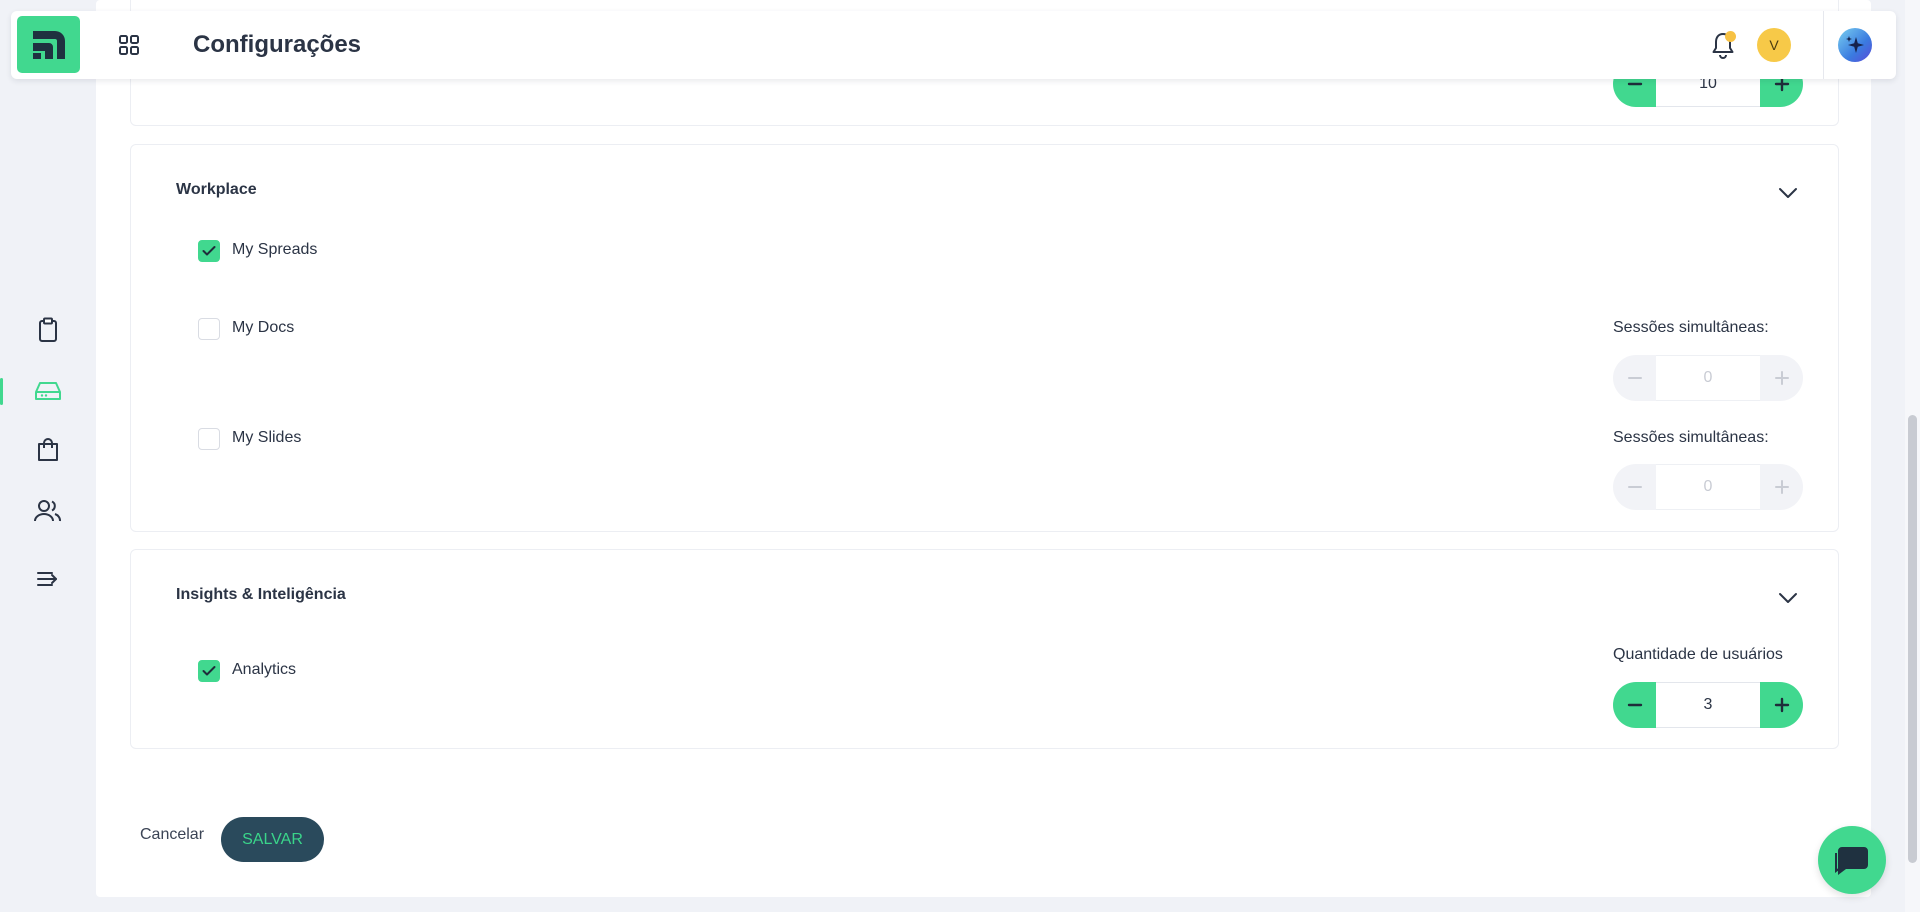  I want to click on avatar: V, so click(1774, 45).